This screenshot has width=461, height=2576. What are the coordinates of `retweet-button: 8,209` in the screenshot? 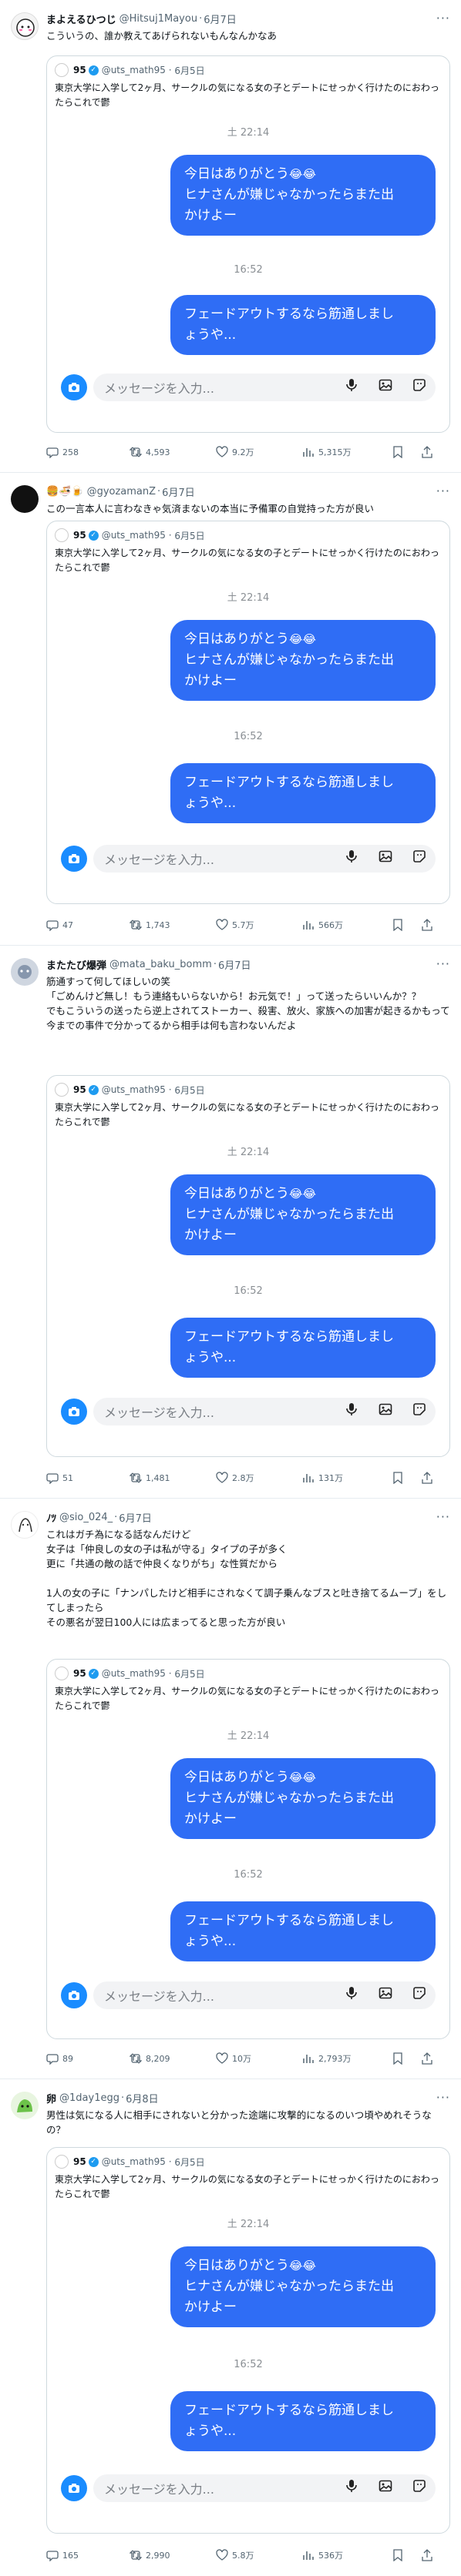 It's located at (173, 2058).